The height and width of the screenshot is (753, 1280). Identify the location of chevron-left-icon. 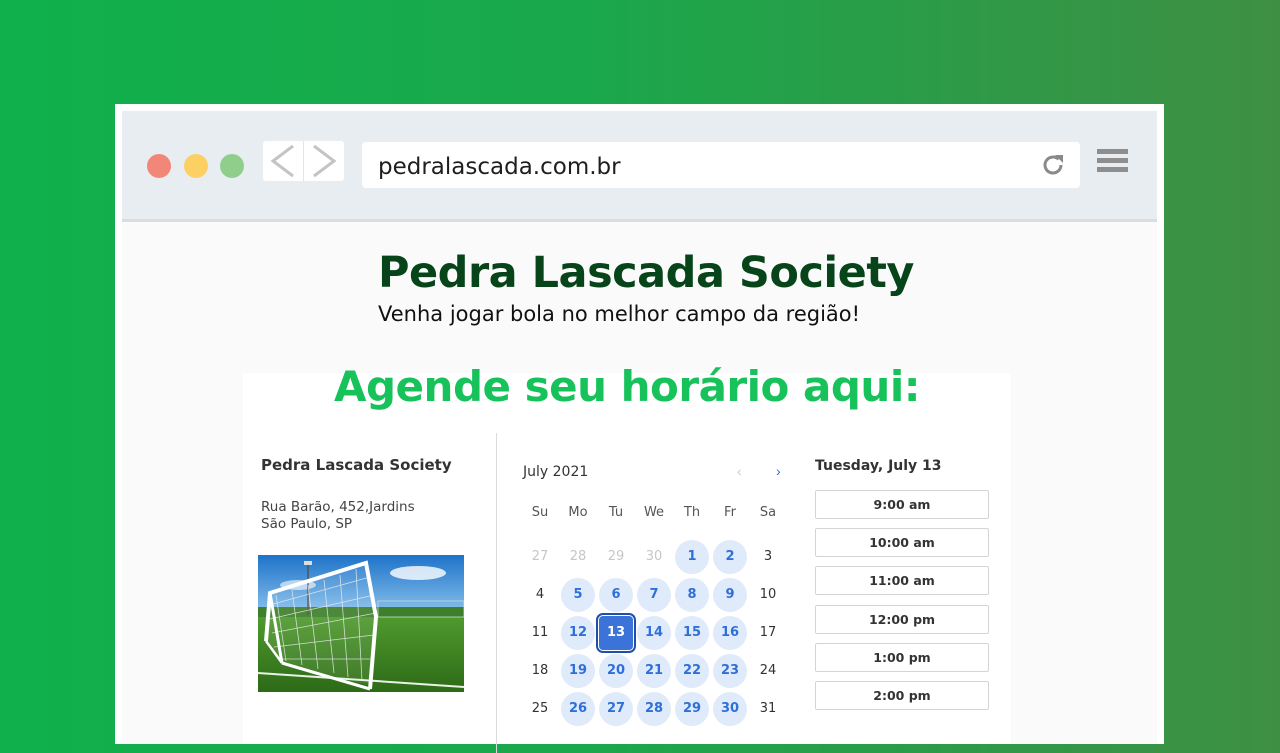
(282, 161).